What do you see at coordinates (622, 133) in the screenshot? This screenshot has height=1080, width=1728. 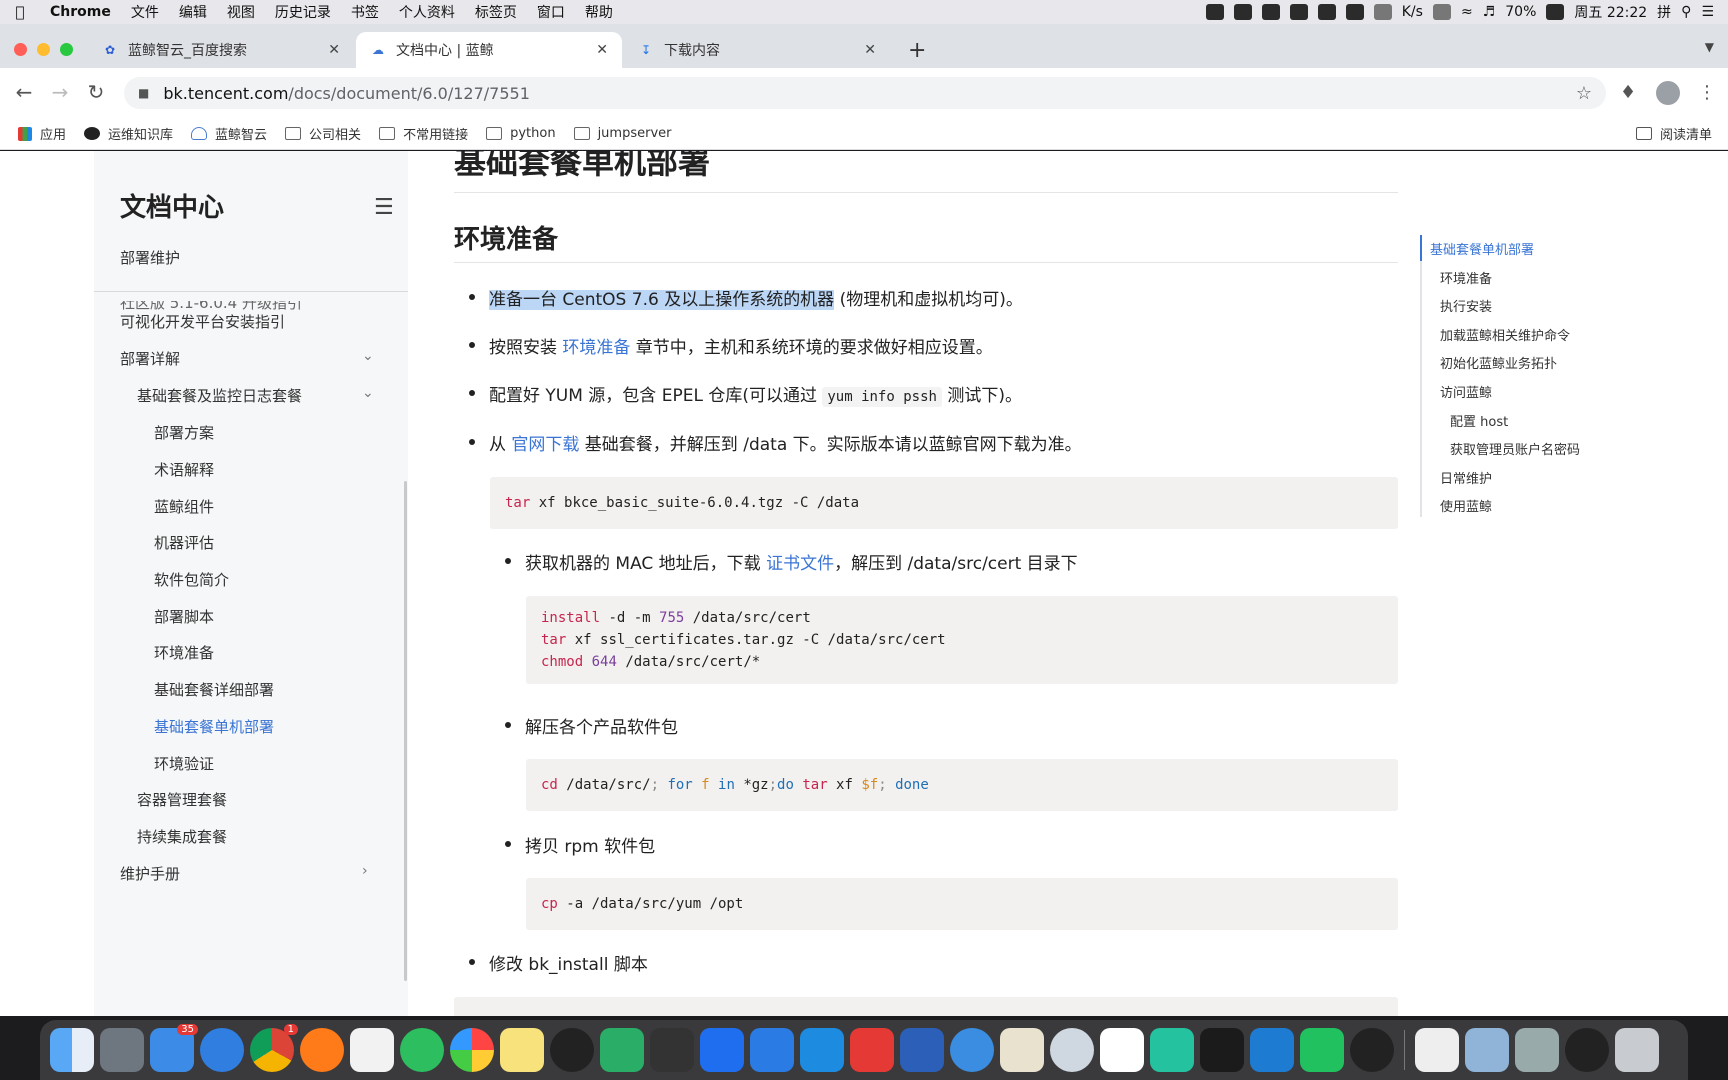 I see `bookmark-folder-jumpserver: jumpserver` at bounding box center [622, 133].